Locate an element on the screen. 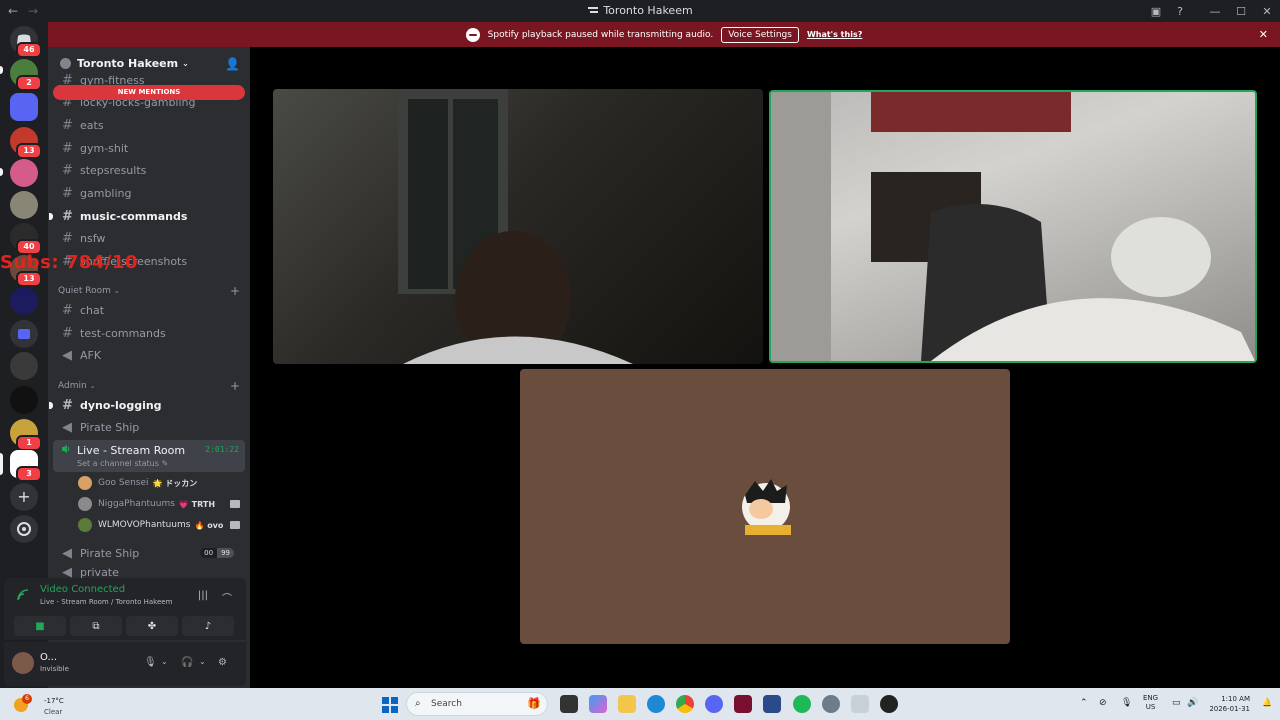  file-explorer-icon is located at coordinates (627, 704).